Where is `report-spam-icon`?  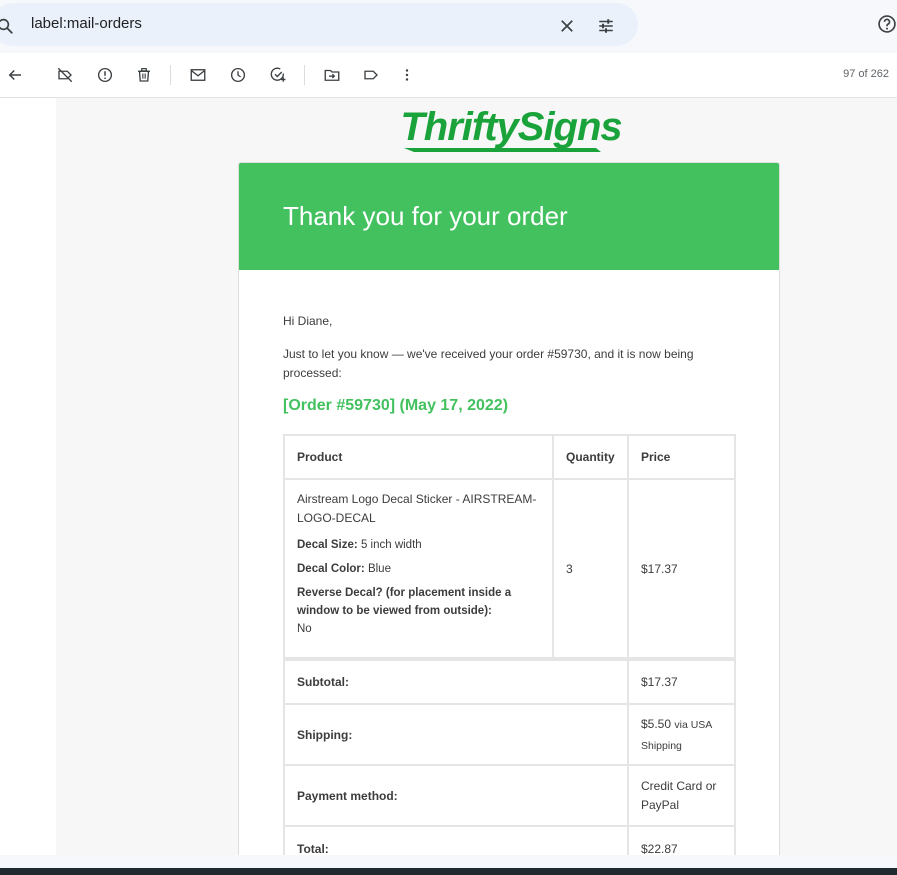
report-spam-icon is located at coordinates (105, 75).